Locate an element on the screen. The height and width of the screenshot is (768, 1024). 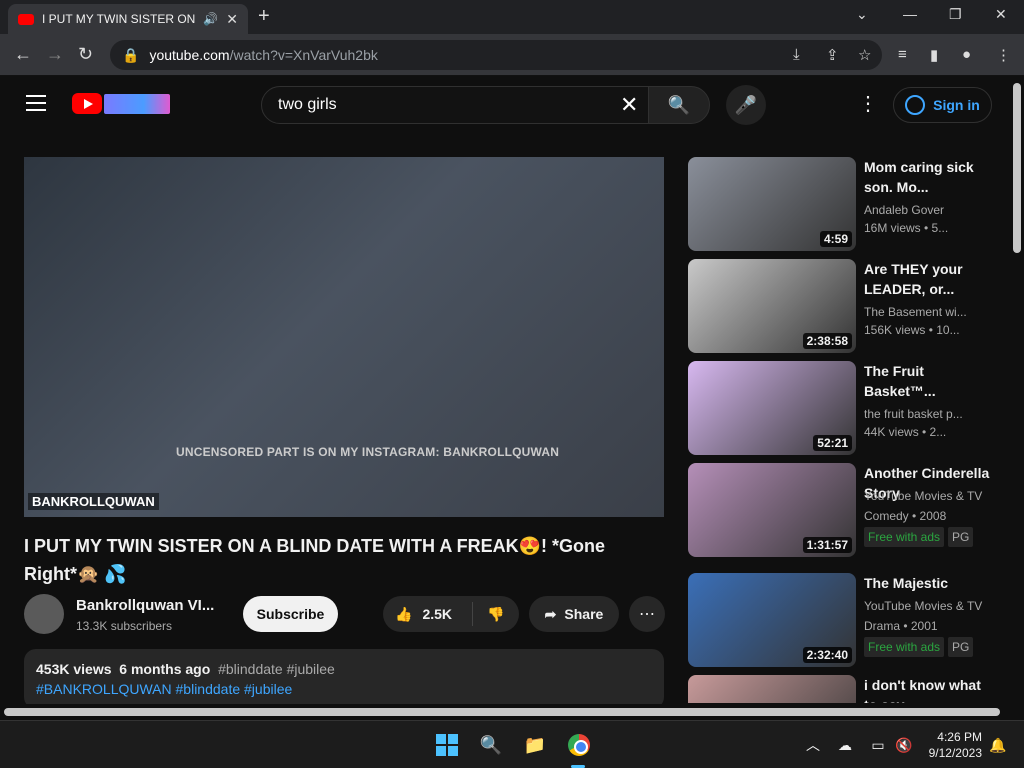
chrome-menu-icon: ⋮ is located at coordinates (1003, 55).